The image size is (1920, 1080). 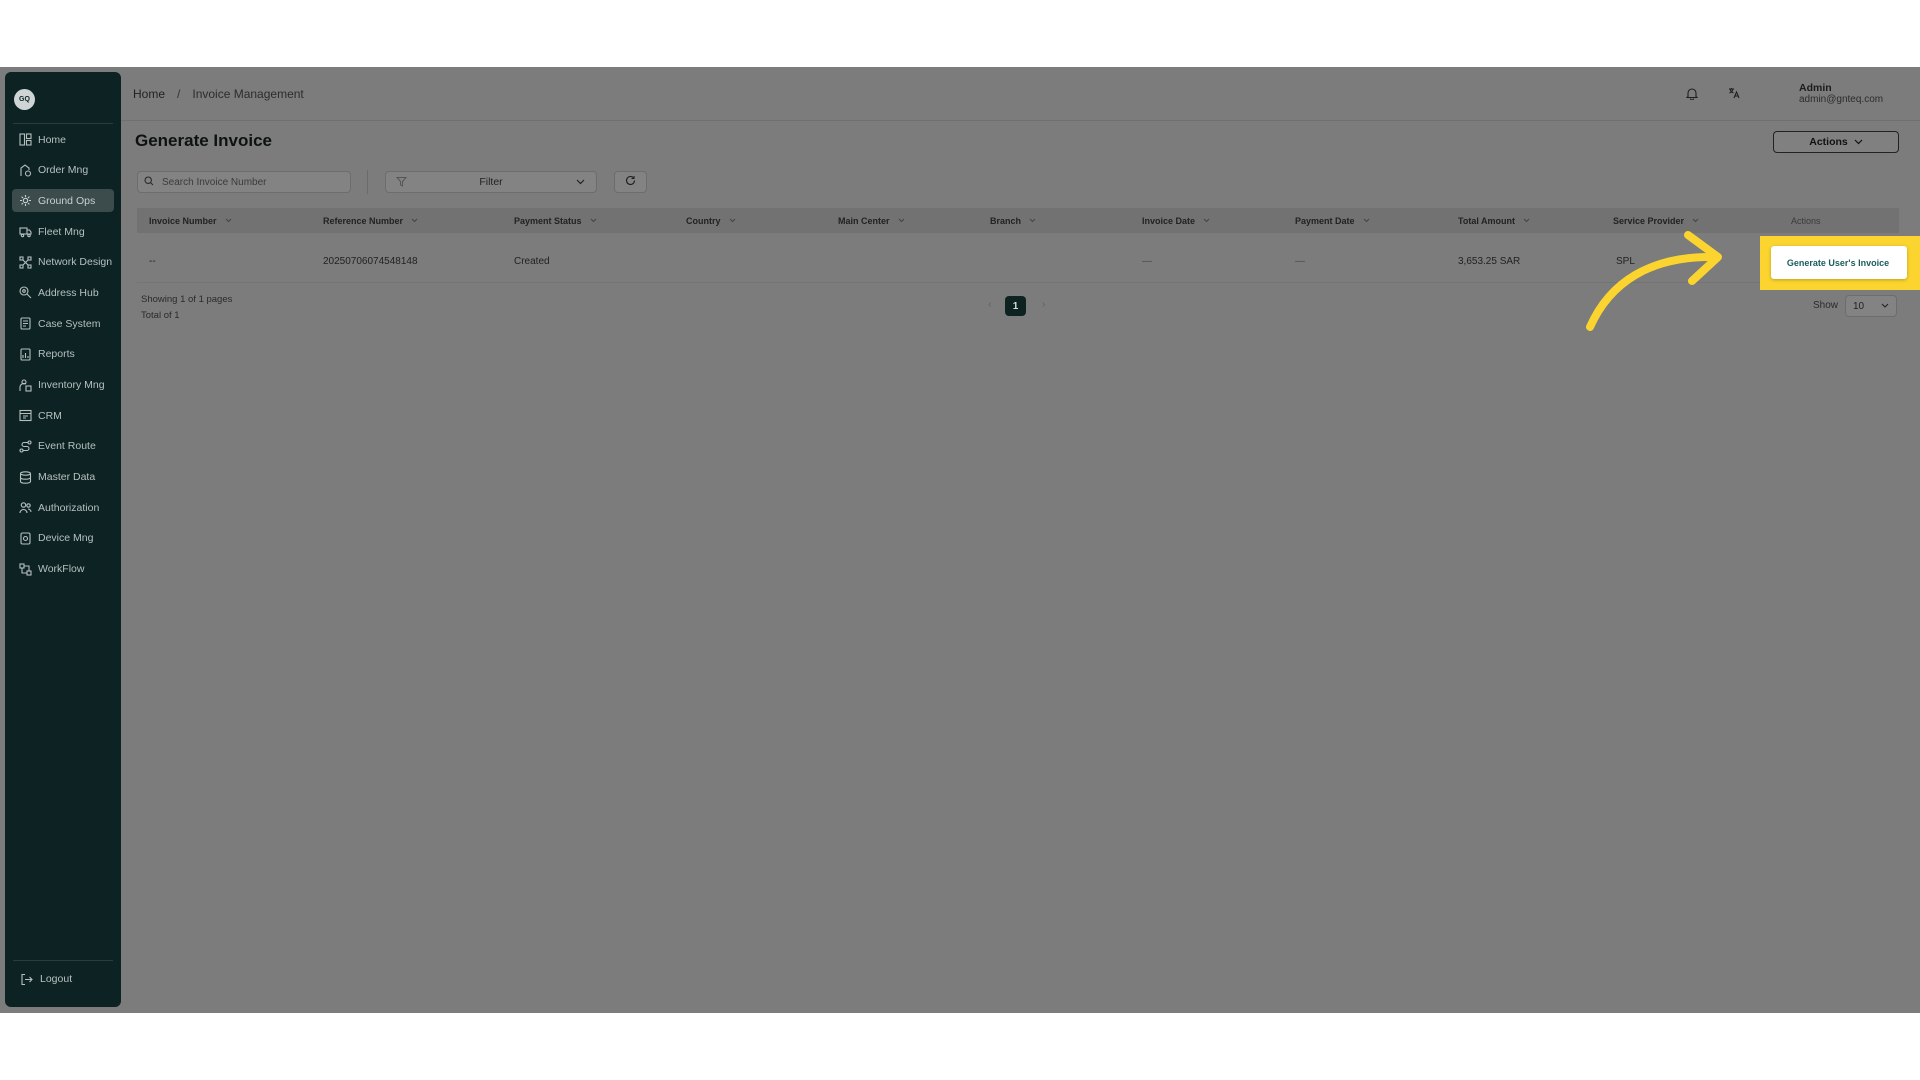 What do you see at coordinates (1015, 306) in the screenshot?
I see `pagination-page-1: 1` at bounding box center [1015, 306].